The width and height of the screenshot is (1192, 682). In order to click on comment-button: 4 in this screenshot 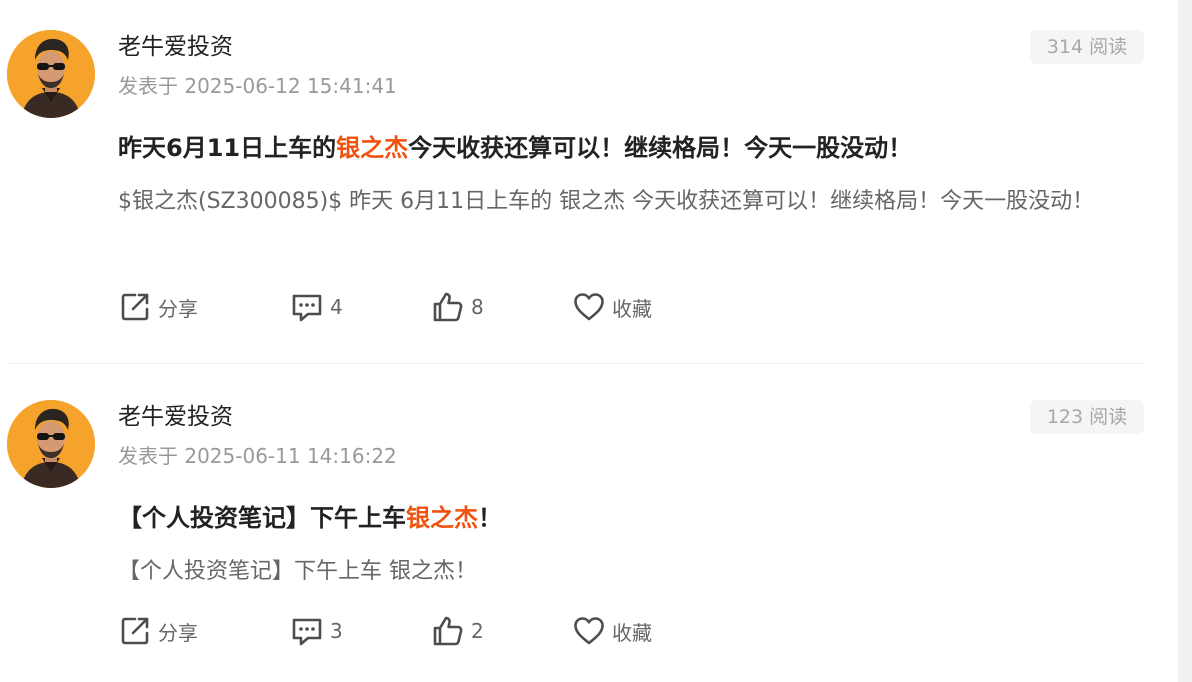, I will do `click(316, 307)`.